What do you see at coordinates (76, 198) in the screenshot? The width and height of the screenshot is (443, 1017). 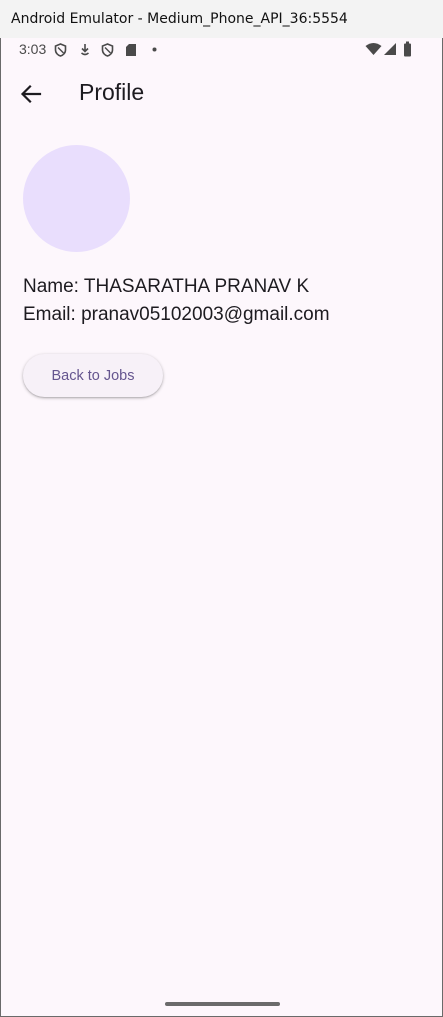 I see `avatar` at bounding box center [76, 198].